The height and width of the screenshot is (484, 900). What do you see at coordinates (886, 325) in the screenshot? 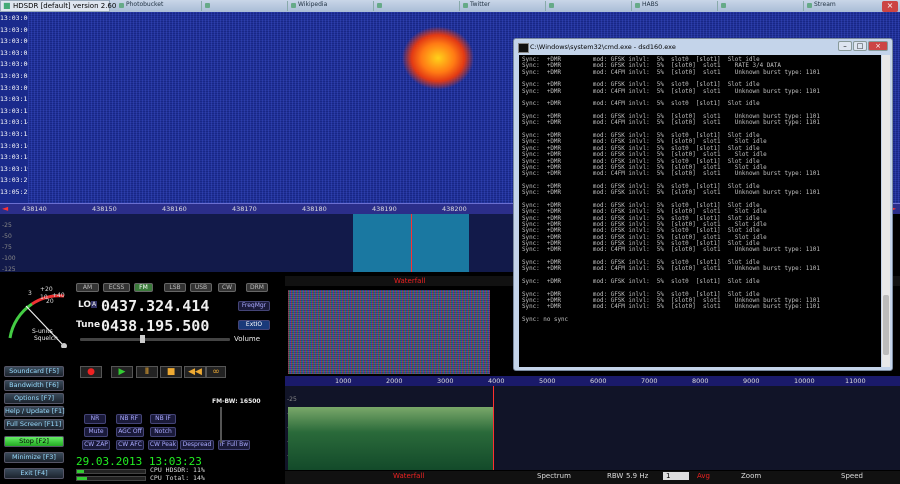
I see `console-scroll-thumb` at bounding box center [886, 325].